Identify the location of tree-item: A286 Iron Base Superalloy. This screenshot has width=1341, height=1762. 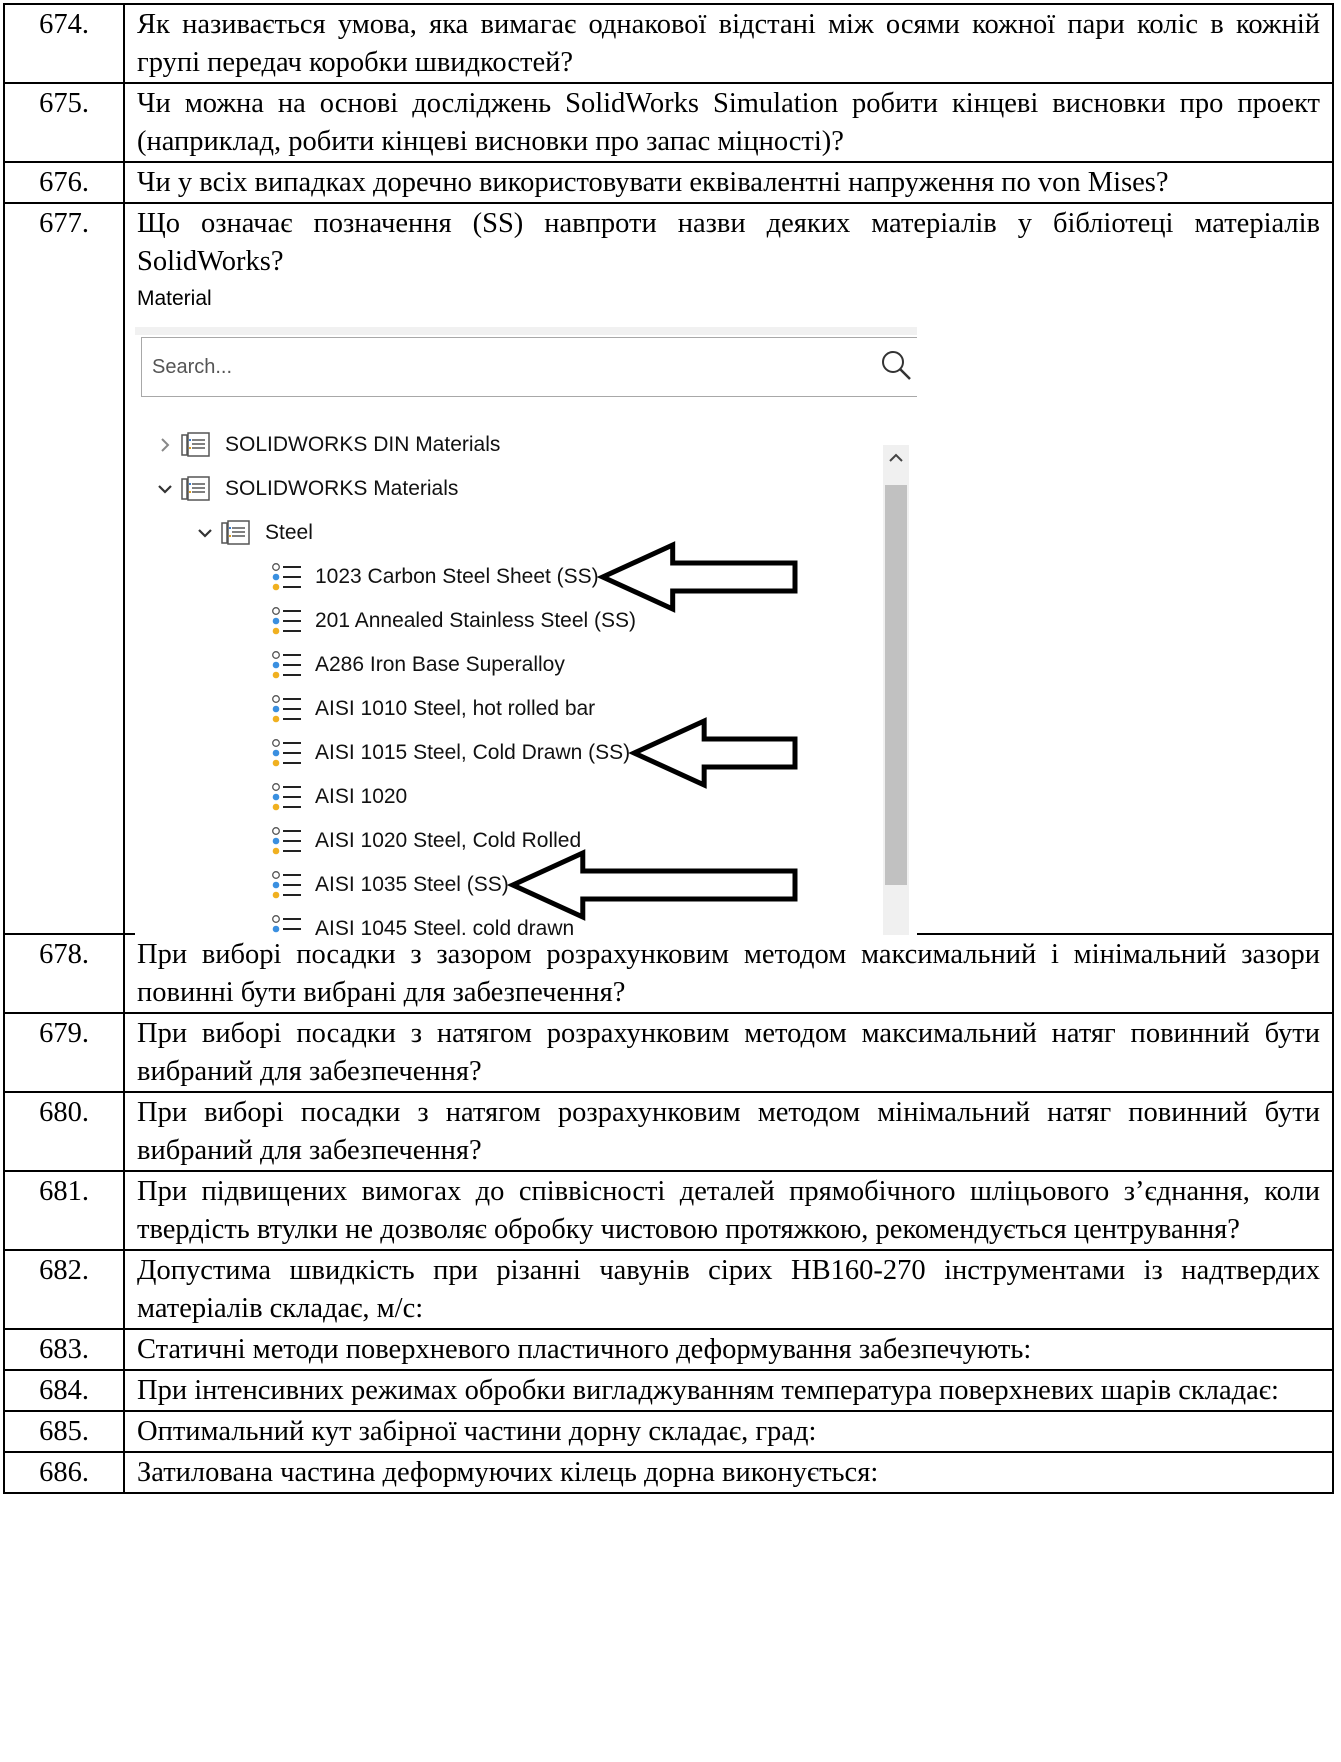
(416, 665).